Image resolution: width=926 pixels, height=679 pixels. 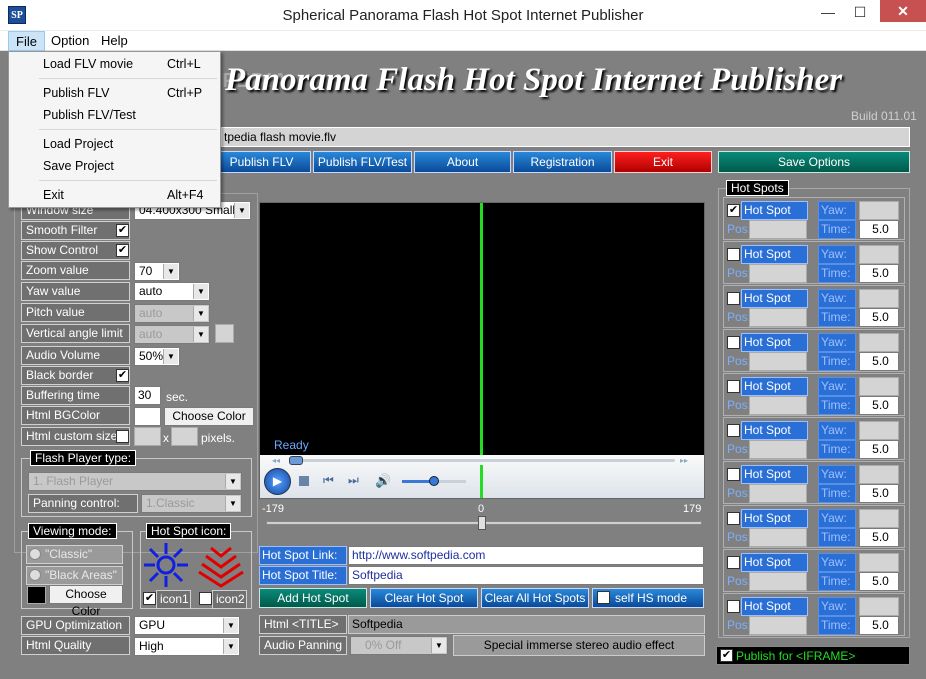 What do you see at coordinates (774, 613) in the screenshot?
I see `hotspot-name: Hot Spot 10` at bounding box center [774, 613].